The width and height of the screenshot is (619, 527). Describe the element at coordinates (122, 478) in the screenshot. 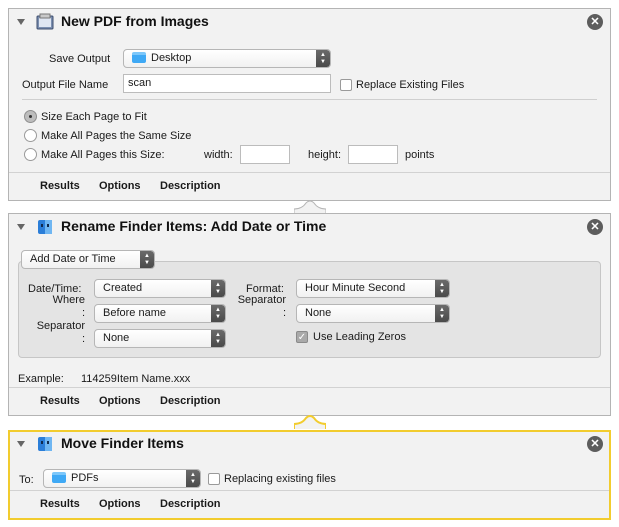

I see `to-popup: PDFs ▲ ▼` at that location.